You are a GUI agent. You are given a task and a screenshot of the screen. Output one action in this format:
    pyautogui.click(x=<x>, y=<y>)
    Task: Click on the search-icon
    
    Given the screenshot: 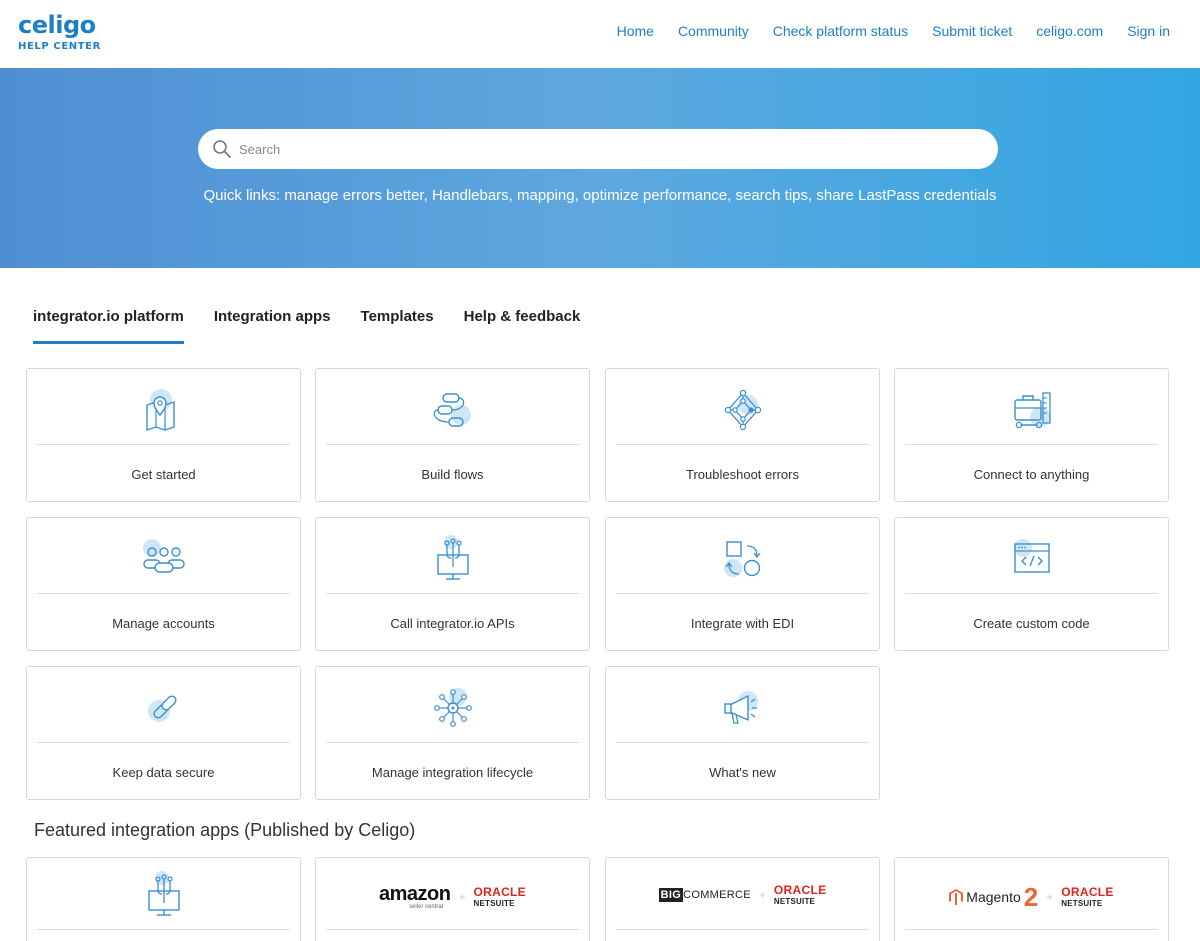 What is the action you would take?
    pyautogui.click(x=222, y=149)
    